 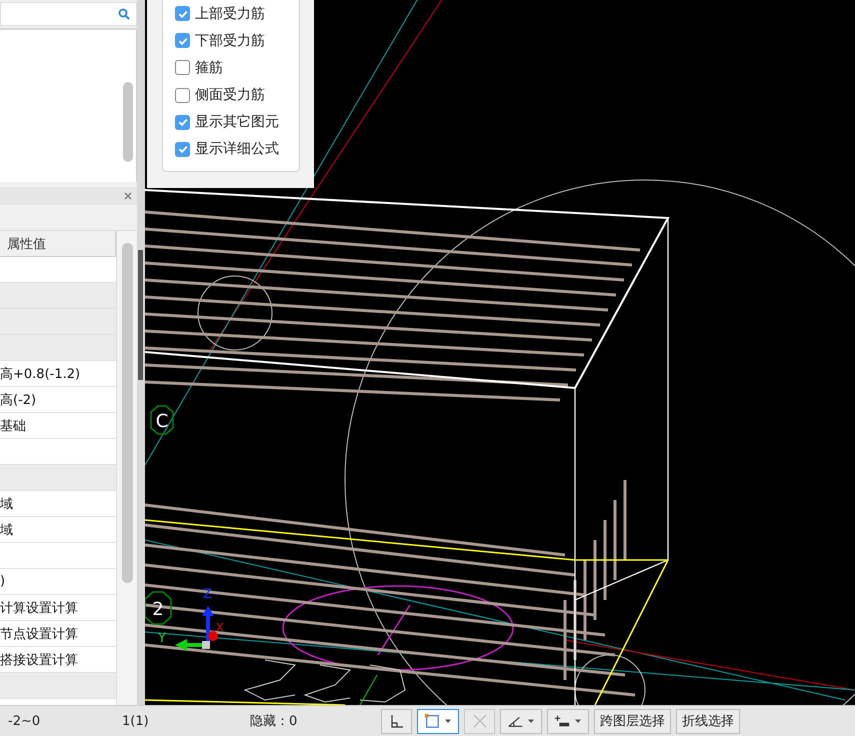 I want to click on option-checkbox: 显示其它图元, so click(x=237, y=122).